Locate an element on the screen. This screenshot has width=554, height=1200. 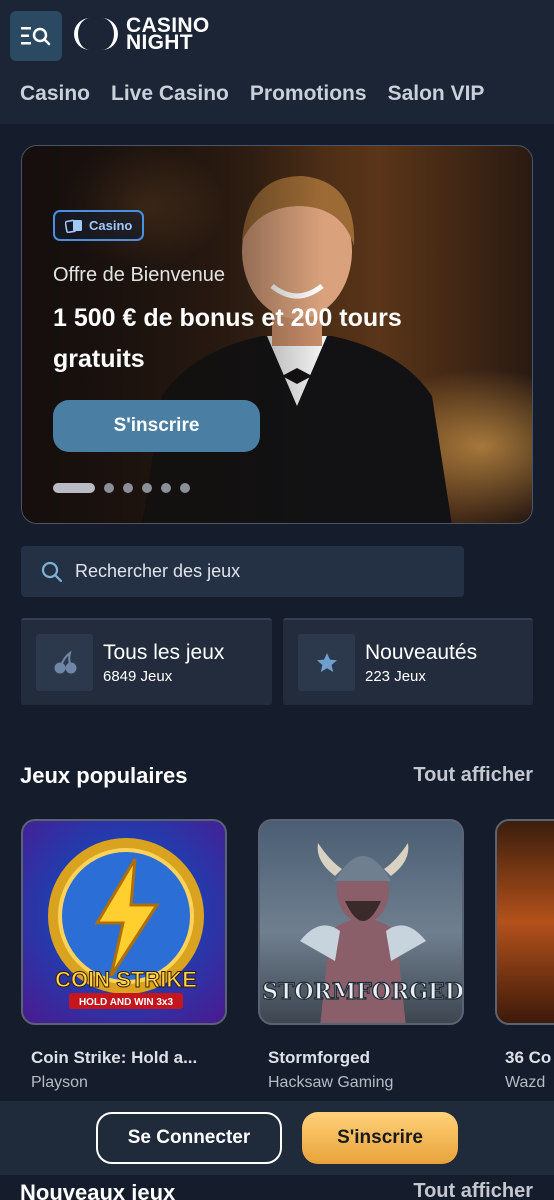
game-card: STORMFORGED Stormforged Hacksaw Gaming is located at coordinates (361, 955).